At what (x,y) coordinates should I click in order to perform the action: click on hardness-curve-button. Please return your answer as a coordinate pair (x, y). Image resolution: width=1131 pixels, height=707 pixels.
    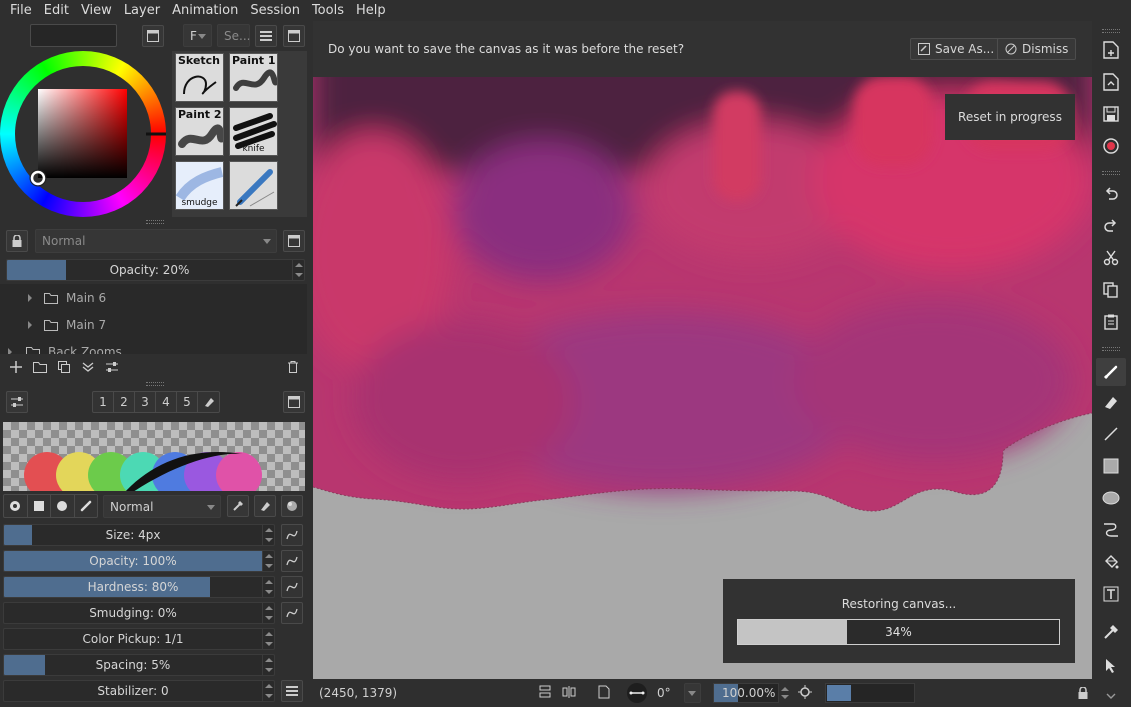
    Looking at the image, I should click on (292, 587).